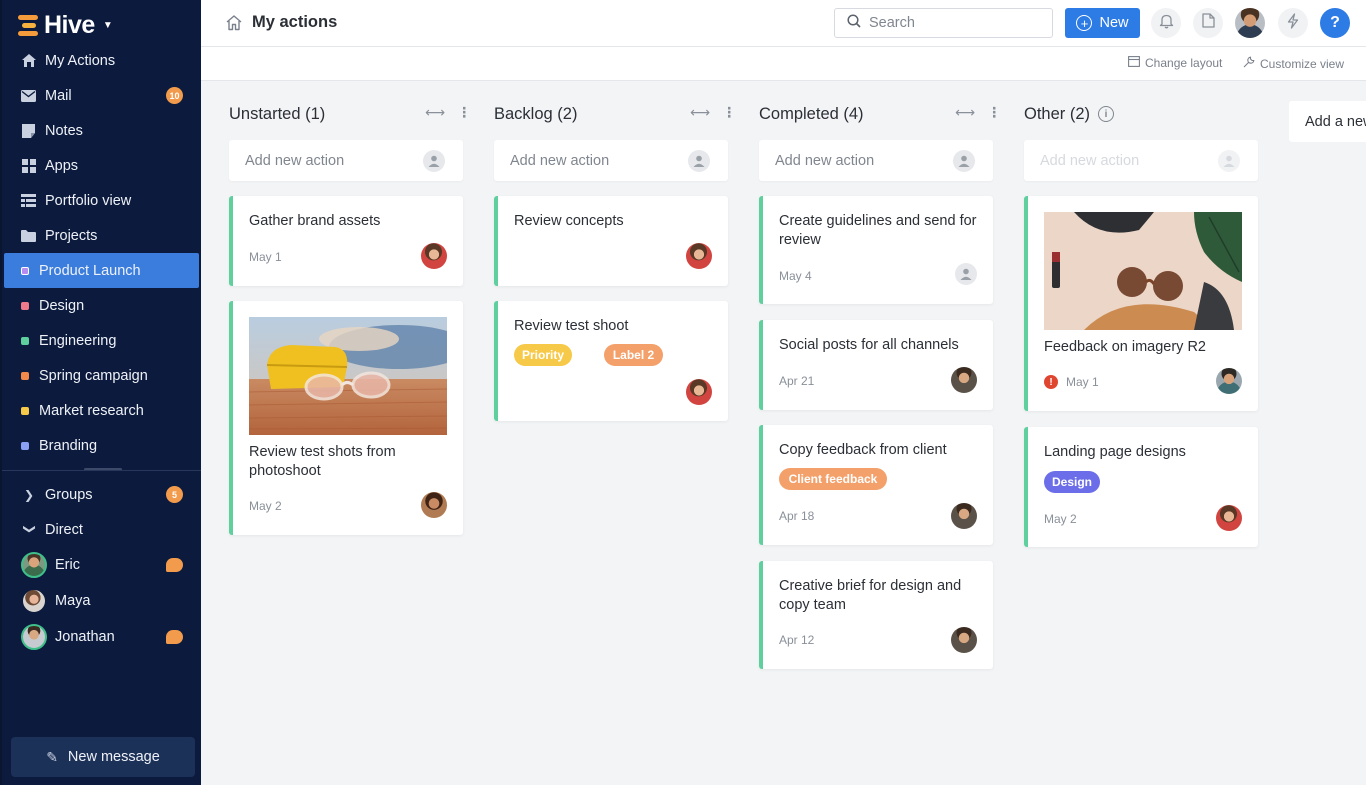 The width and height of the screenshot is (1366, 785). I want to click on sidebar-item-engineering: Engineering, so click(101, 340).